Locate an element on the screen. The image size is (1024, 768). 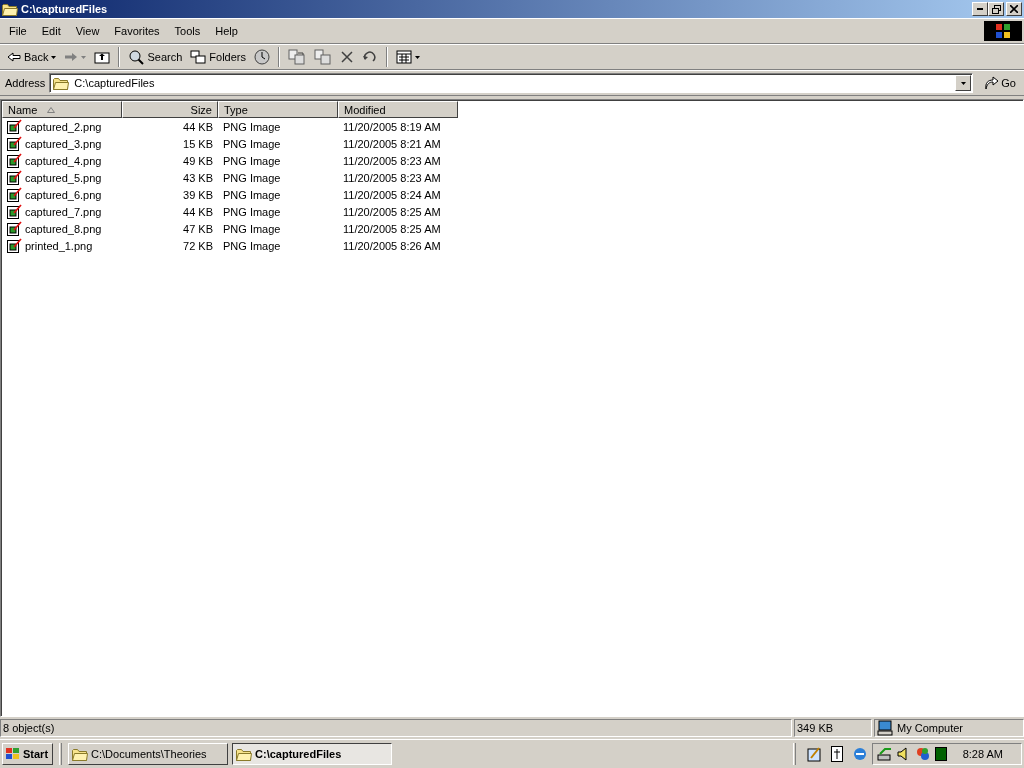
menu-item: File is located at coordinates (18, 31).